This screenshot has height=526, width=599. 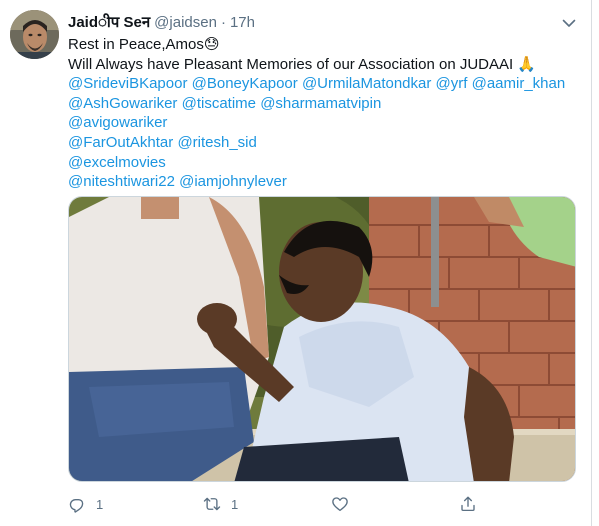 What do you see at coordinates (235, 504) in the screenshot?
I see `retweet-count: 1` at bounding box center [235, 504].